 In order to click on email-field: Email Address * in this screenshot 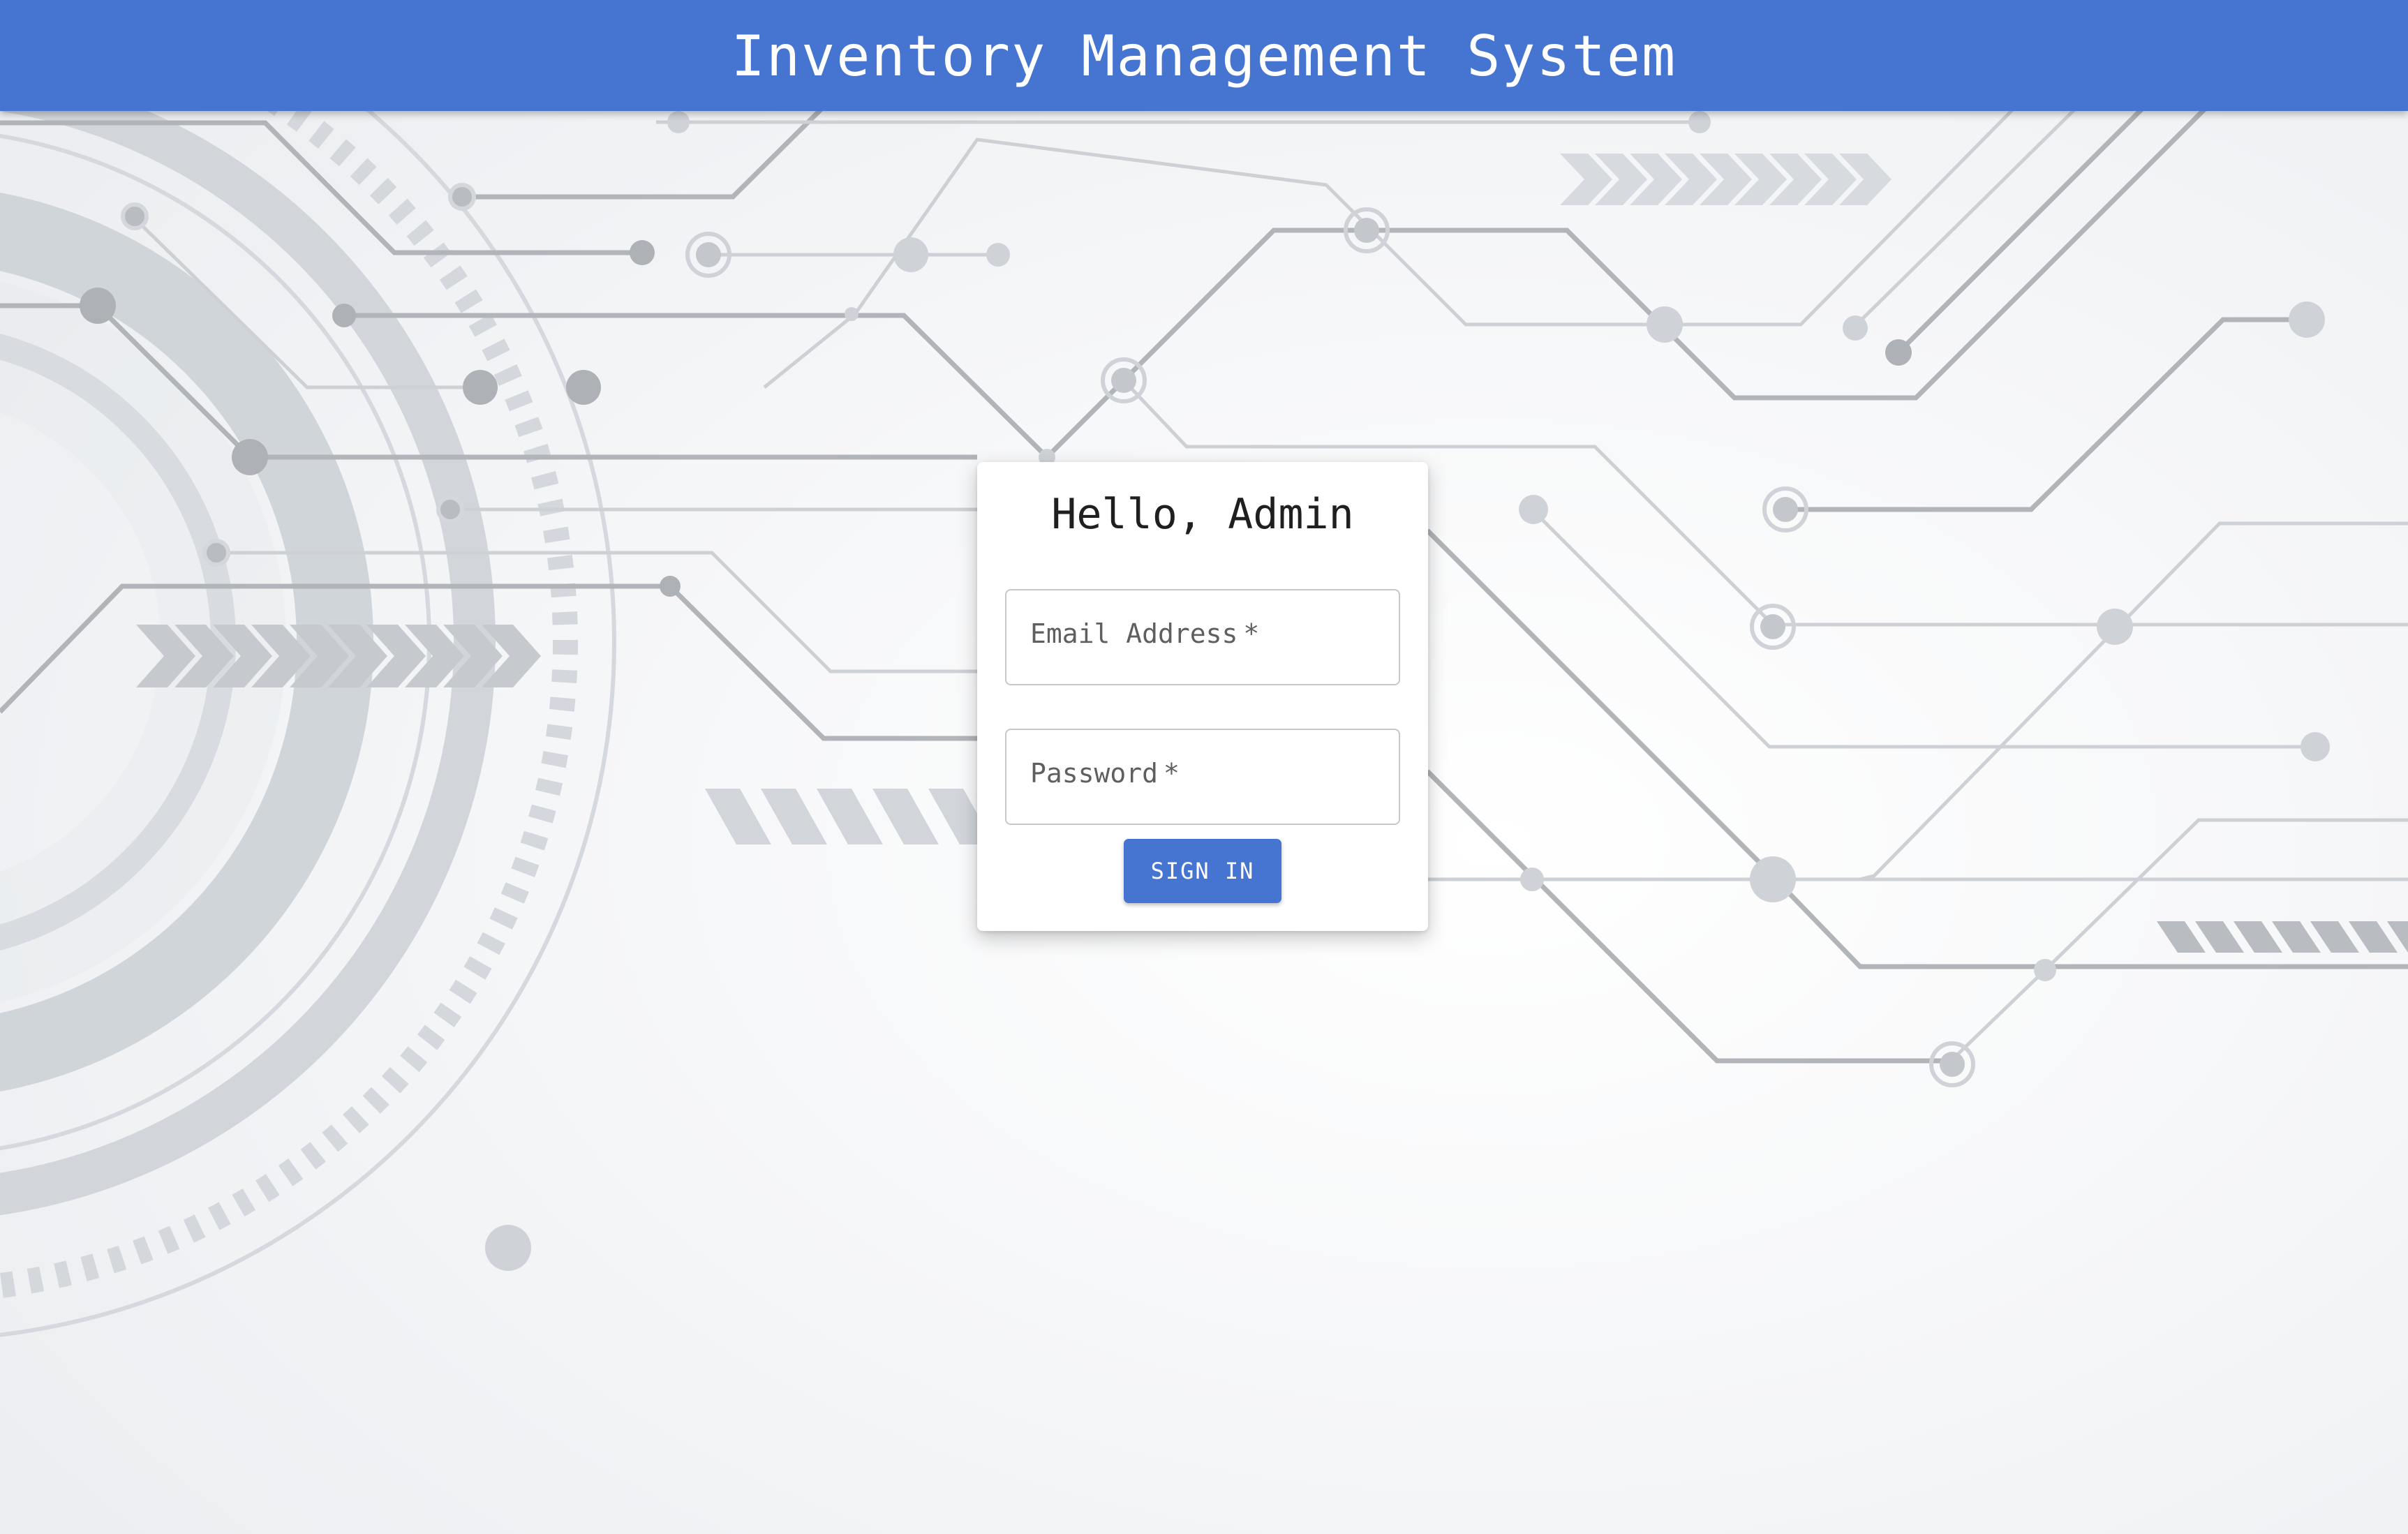, I will do `click(1202, 637)`.